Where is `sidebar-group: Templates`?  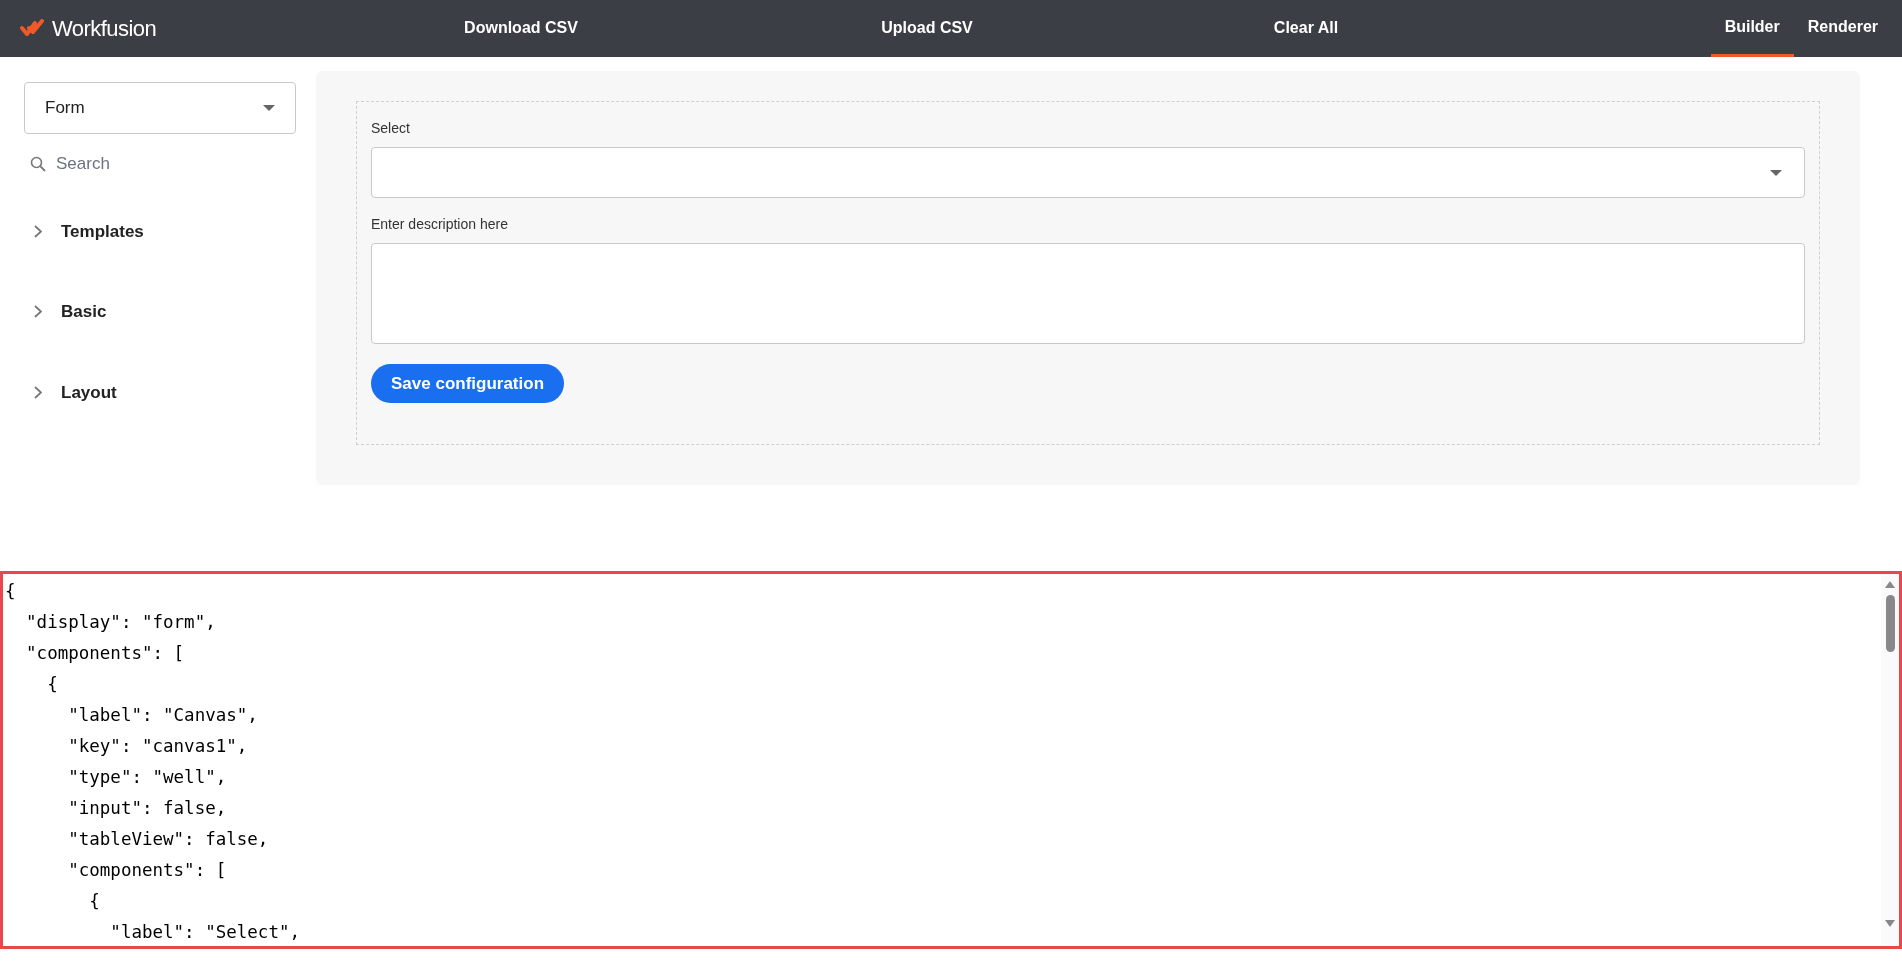 sidebar-group: Templates is located at coordinates (160, 231).